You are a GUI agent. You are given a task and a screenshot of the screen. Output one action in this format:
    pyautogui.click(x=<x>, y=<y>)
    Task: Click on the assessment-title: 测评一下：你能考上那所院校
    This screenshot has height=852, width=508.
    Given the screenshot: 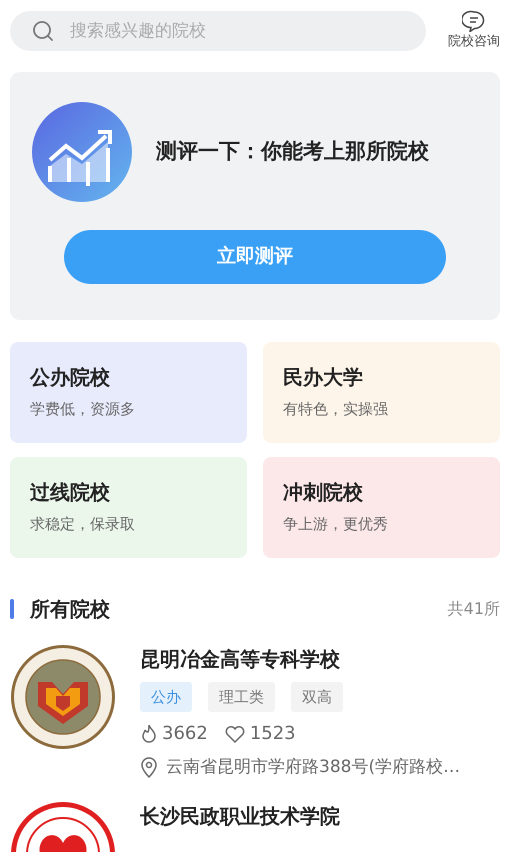 What is the action you would take?
    pyautogui.click(x=292, y=151)
    